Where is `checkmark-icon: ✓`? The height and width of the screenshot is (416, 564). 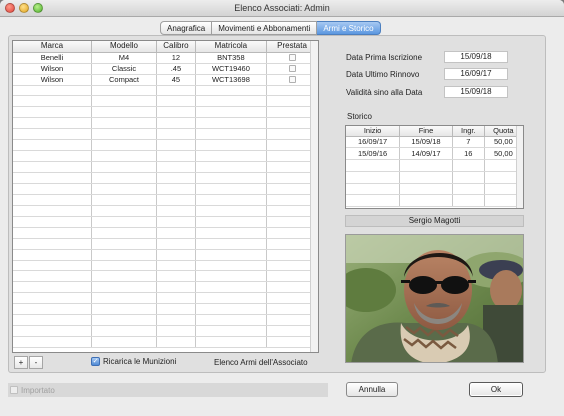 checkmark-icon: ✓ is located at coordinates (95, 361).